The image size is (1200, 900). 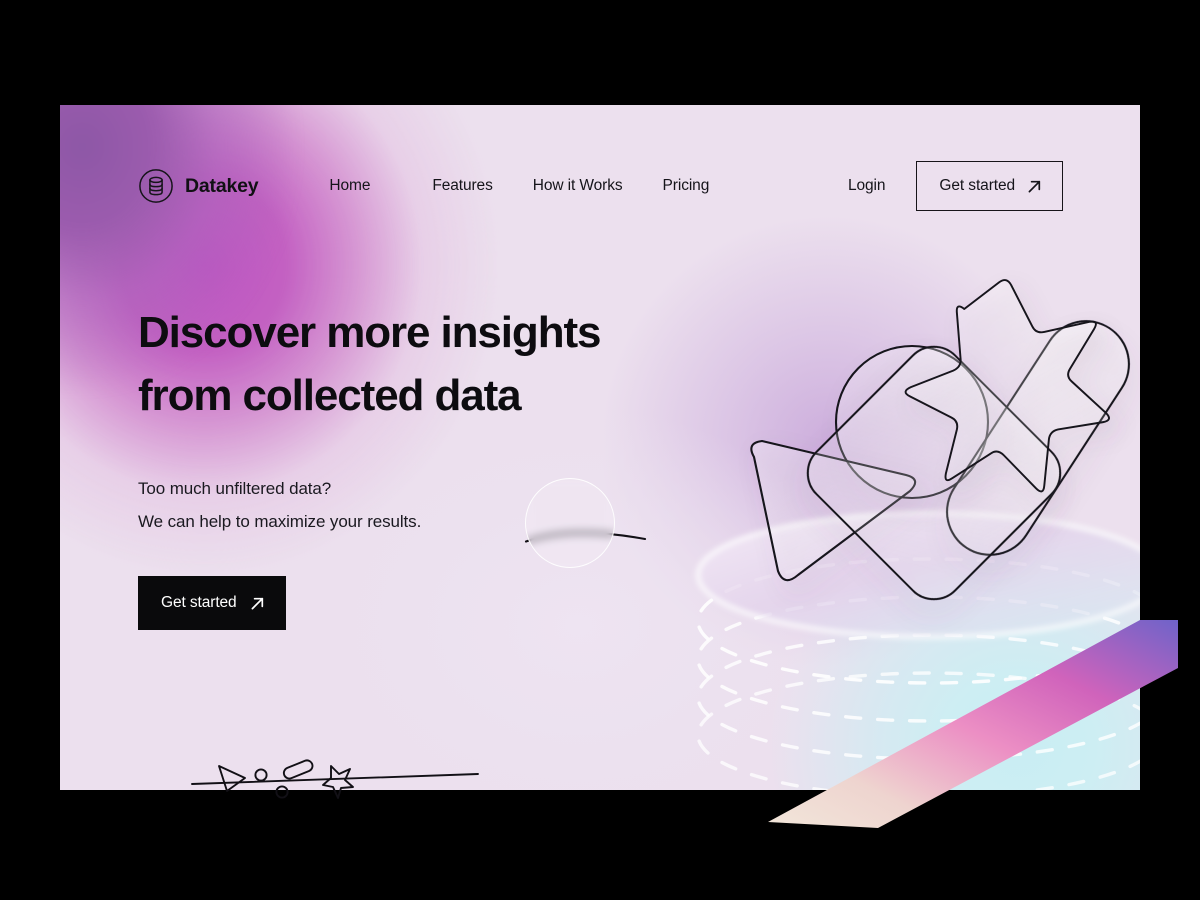 I want to click on nav-get-started-button: Get started, so click(x=989, y=186).